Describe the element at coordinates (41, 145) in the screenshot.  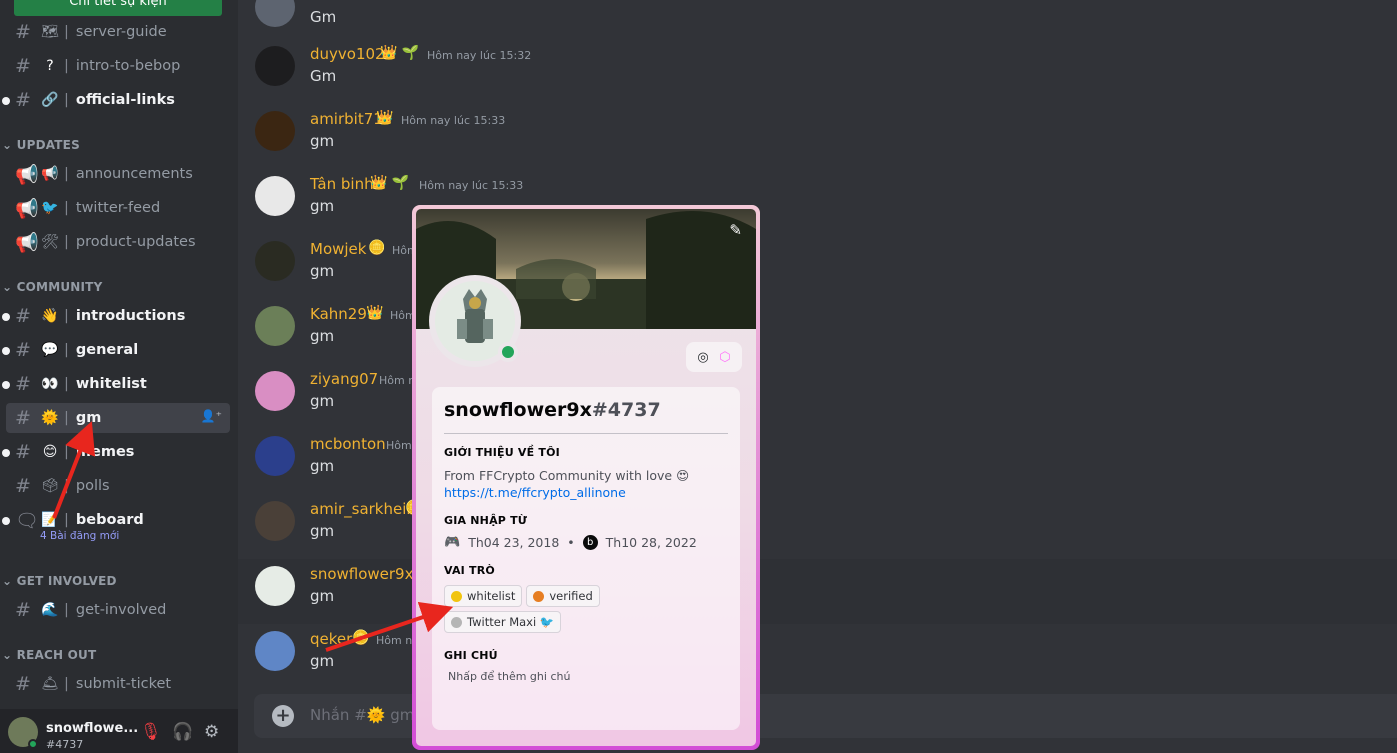
I see `category-updates: ⌄ UPDATES` at that location.